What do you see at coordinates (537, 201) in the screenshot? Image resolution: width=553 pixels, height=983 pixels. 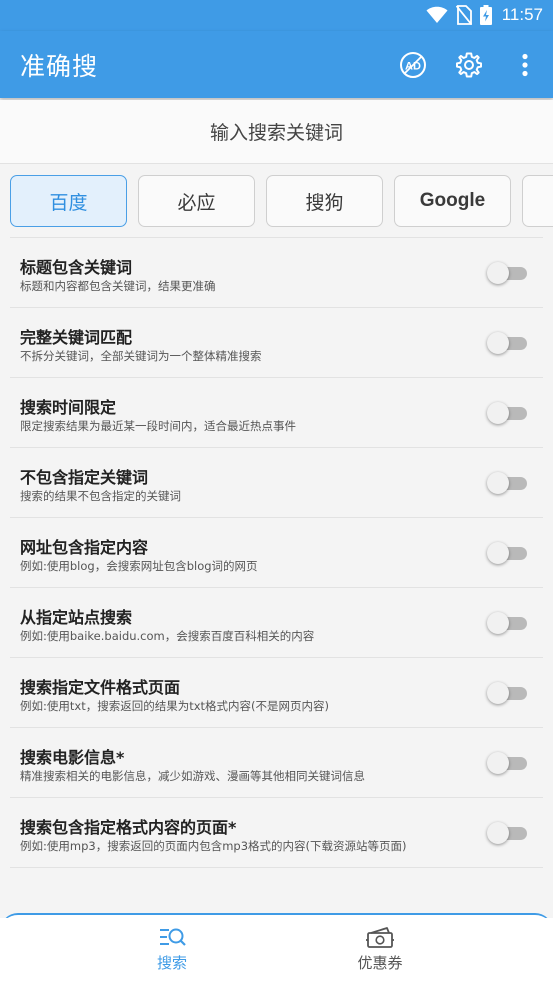 I see `engine-tab-more` at bounding box center [537, 201].